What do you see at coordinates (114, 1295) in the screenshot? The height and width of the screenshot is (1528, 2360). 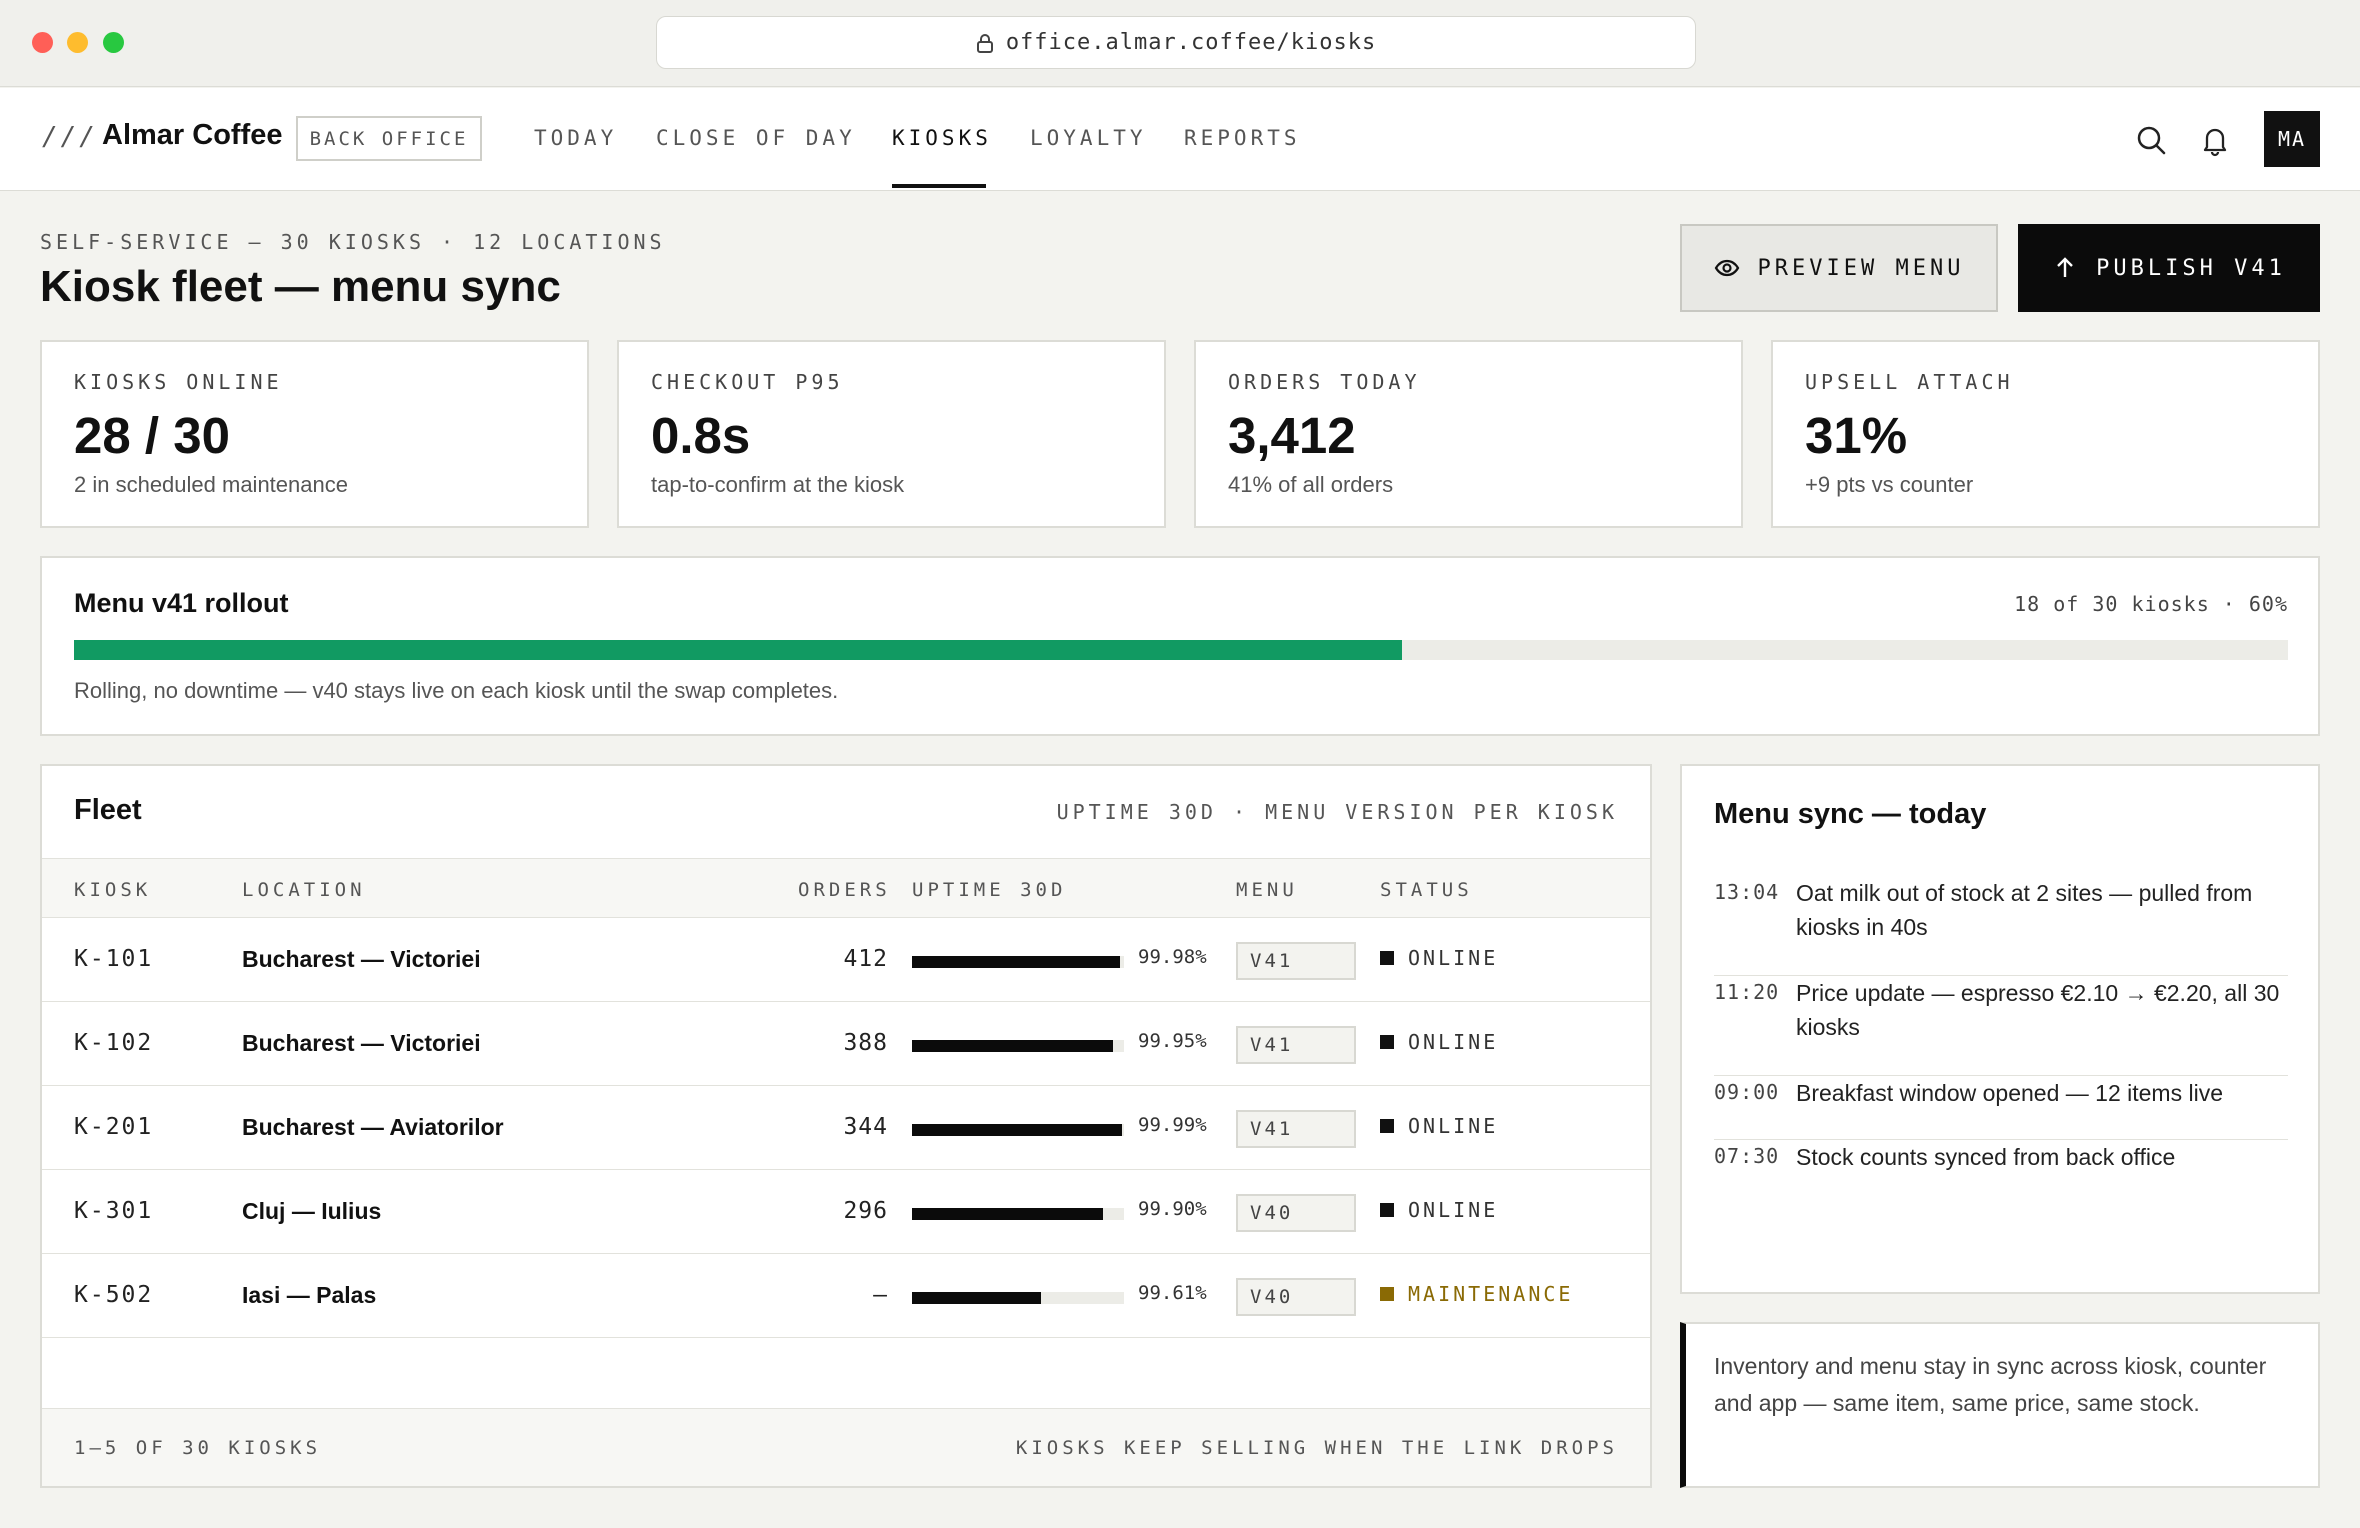 I see `kiosk-id: K-502` at bounding box center [114, 1295].